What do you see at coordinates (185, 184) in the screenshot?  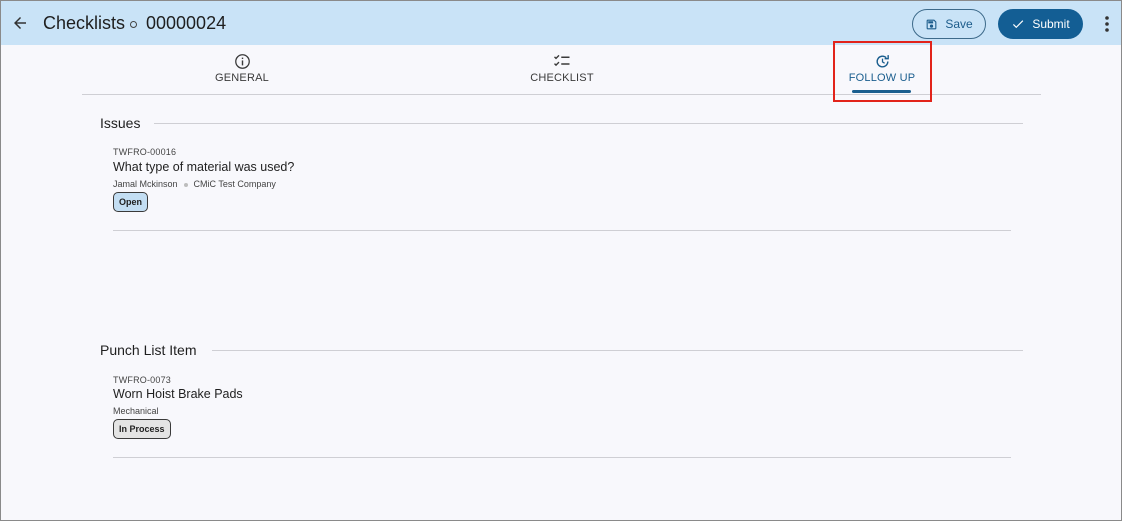 I see `meta-separator-dot` at bounding box center [185, 184].